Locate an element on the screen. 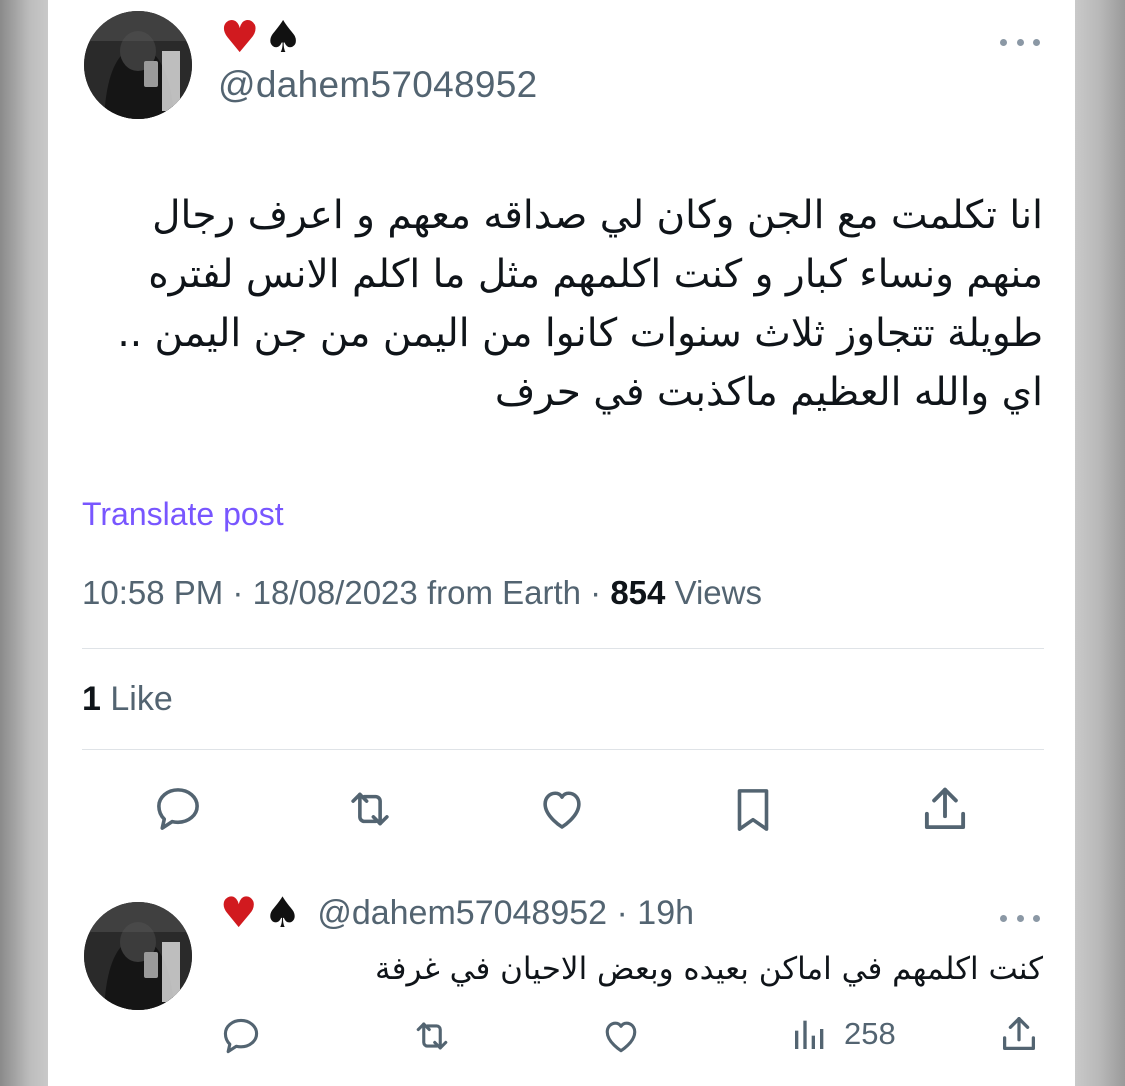  reply-views-button: 258 is located at coordinates (843, 1034).